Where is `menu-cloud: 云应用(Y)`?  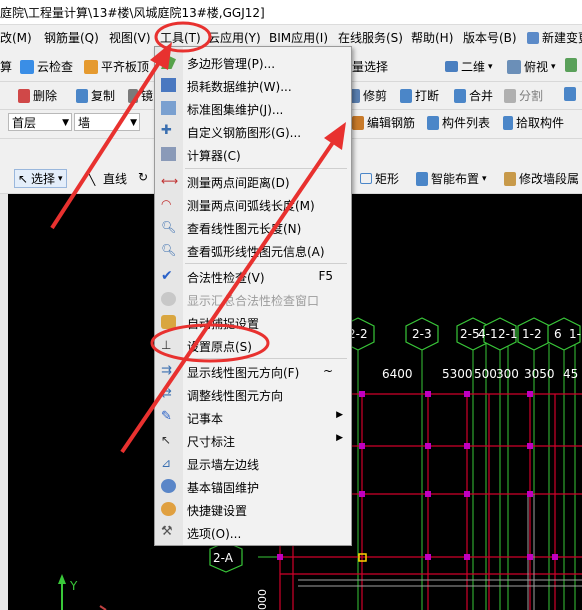 menu-cloud: 云应用(Y) is located at coordinates (234, 37).